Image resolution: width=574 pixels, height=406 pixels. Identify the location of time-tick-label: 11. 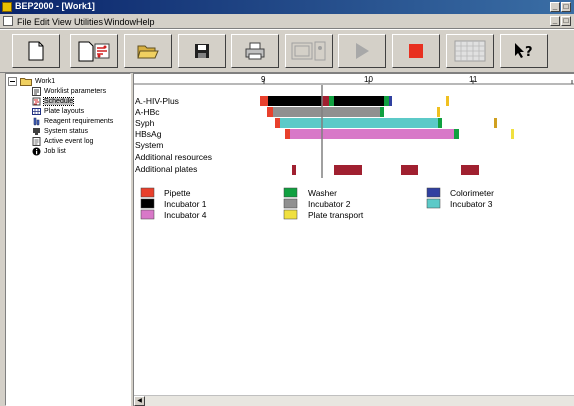
(473, 79).